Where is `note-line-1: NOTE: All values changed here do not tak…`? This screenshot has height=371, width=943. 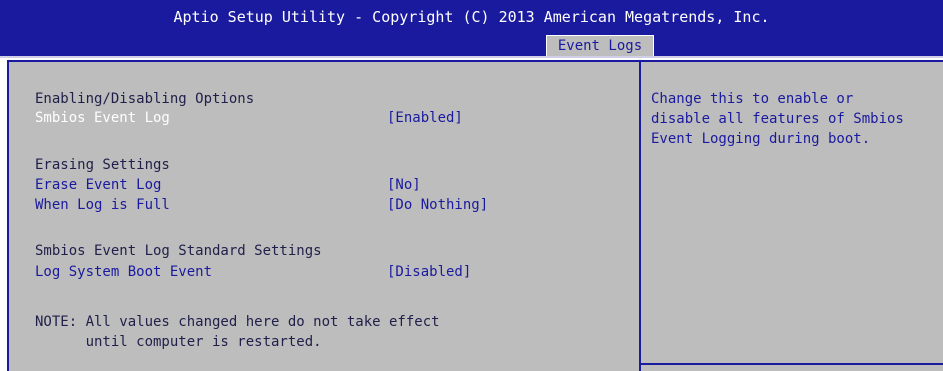
note-line-1: NOTE: All values changed here do not tak… is located at coordinates (237, 322).